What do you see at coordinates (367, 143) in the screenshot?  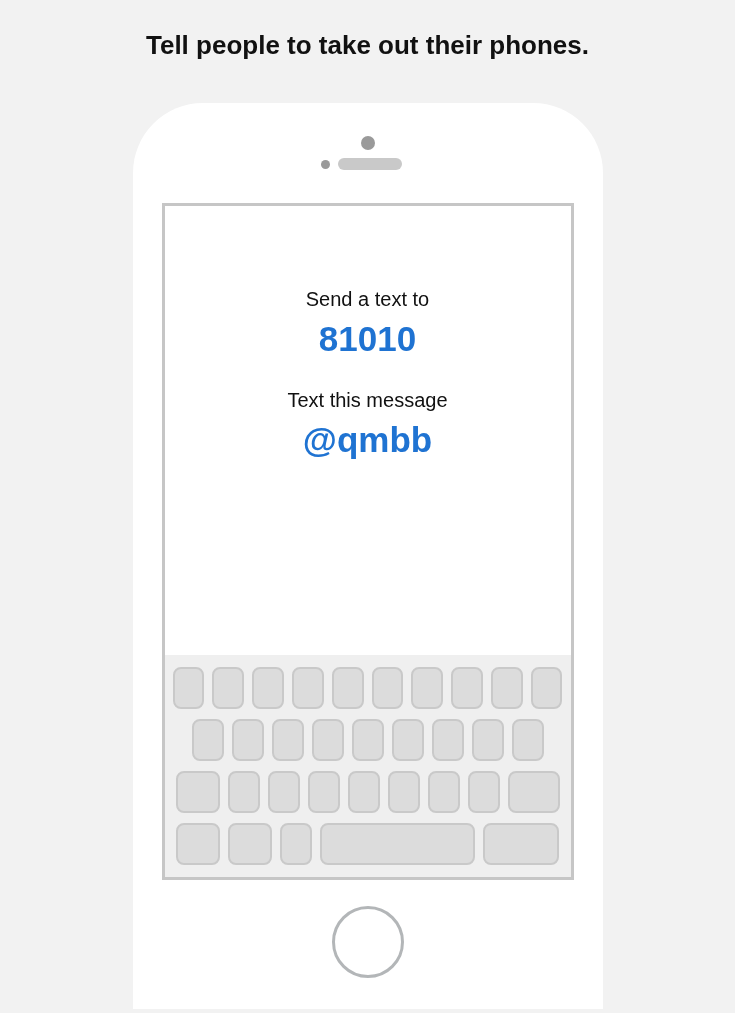 I see `camera-icon` at bounding box center [367, 143].